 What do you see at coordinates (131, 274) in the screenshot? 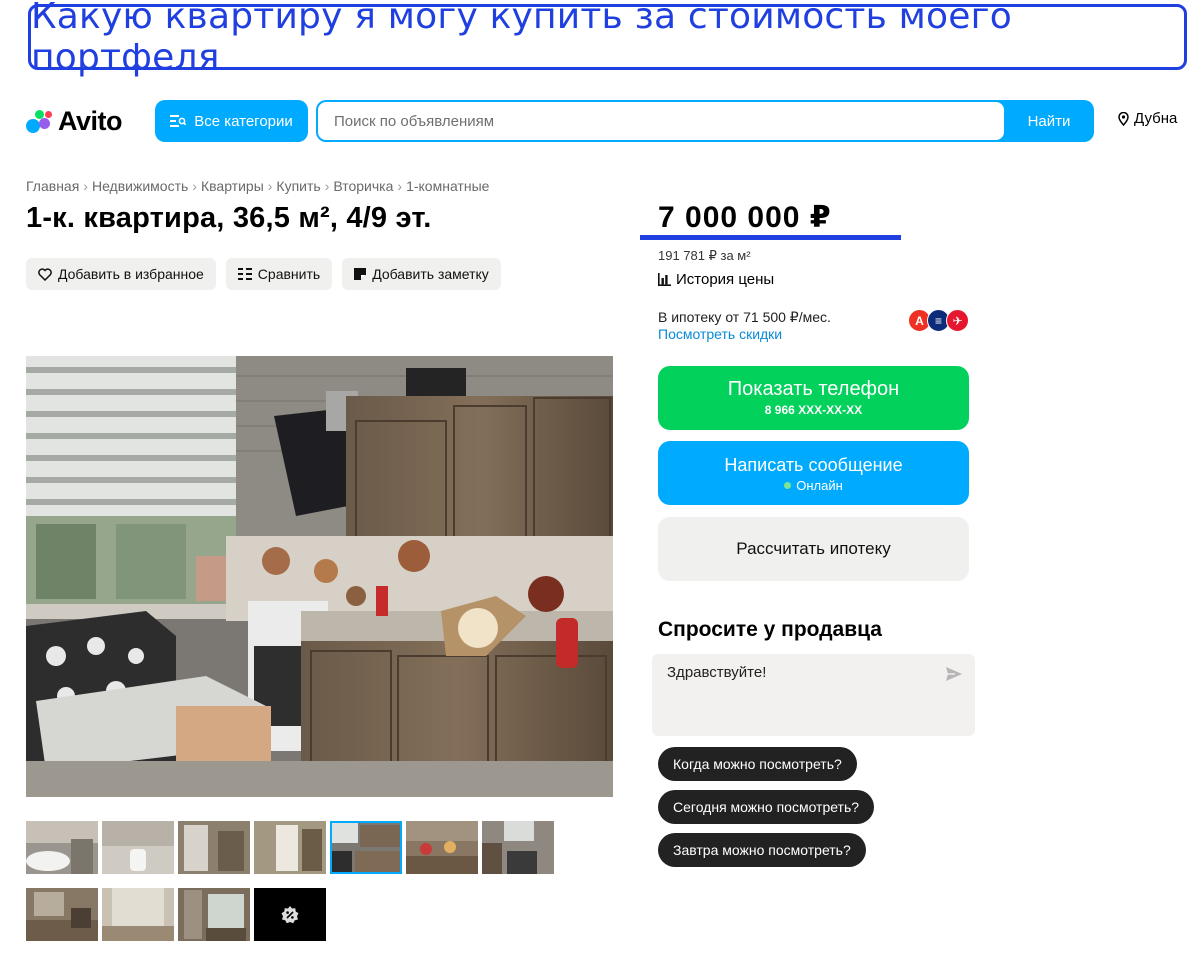
I see `add-to-favorites-label: Добавить в избранное` at bounding box center [131, 274].